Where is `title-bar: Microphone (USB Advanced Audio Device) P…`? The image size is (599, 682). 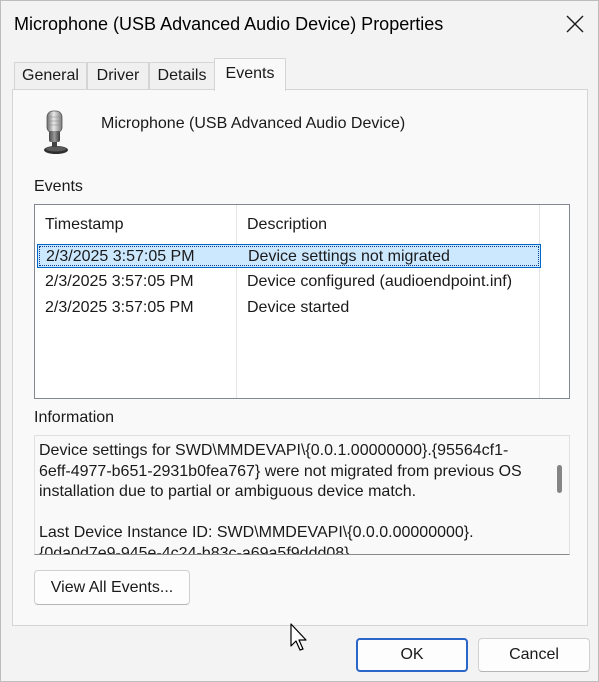
title-bar: Microphone (USB Advanced Audio Device) P… is located at coordinates (299, 24).